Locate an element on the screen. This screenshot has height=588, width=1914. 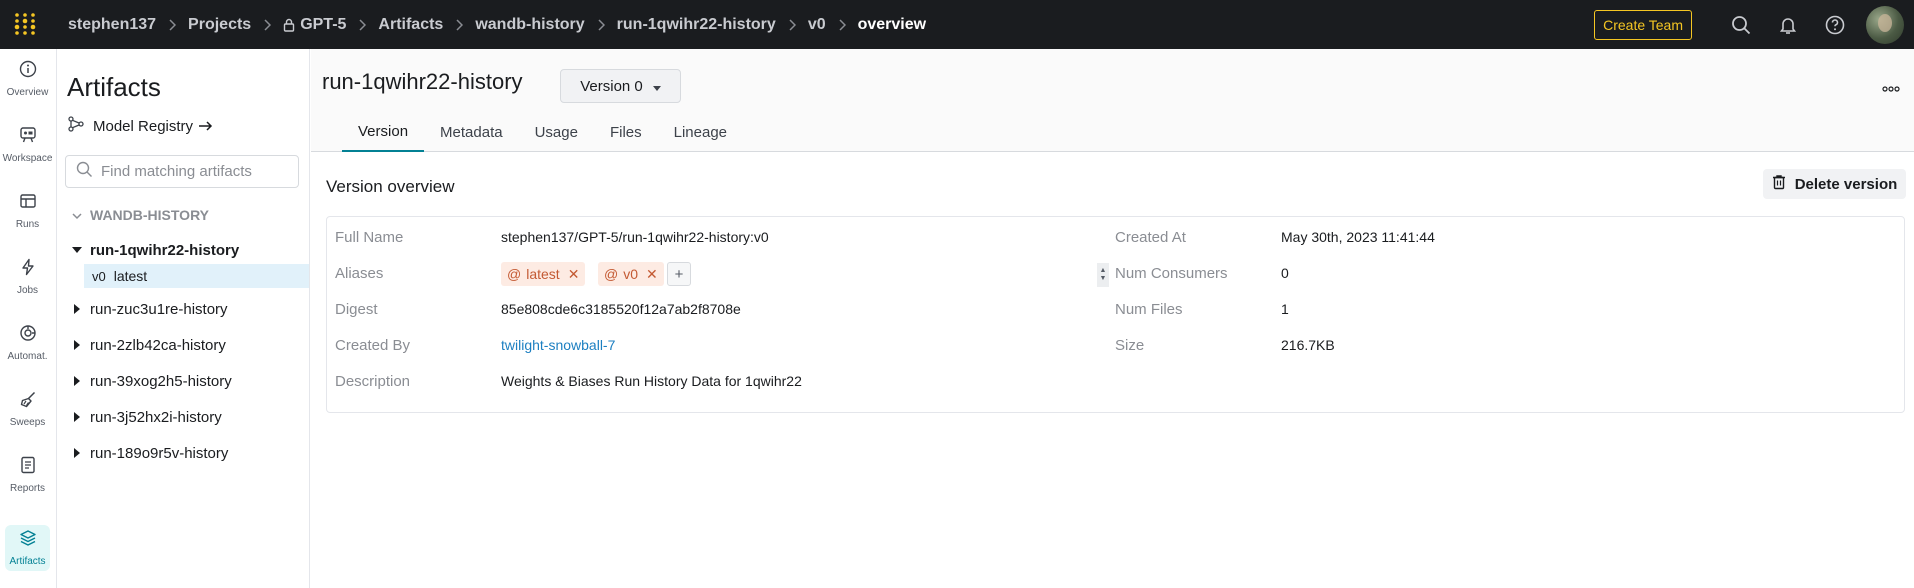
num-consumers-value: 0 is located at coordinates (1285, 273).